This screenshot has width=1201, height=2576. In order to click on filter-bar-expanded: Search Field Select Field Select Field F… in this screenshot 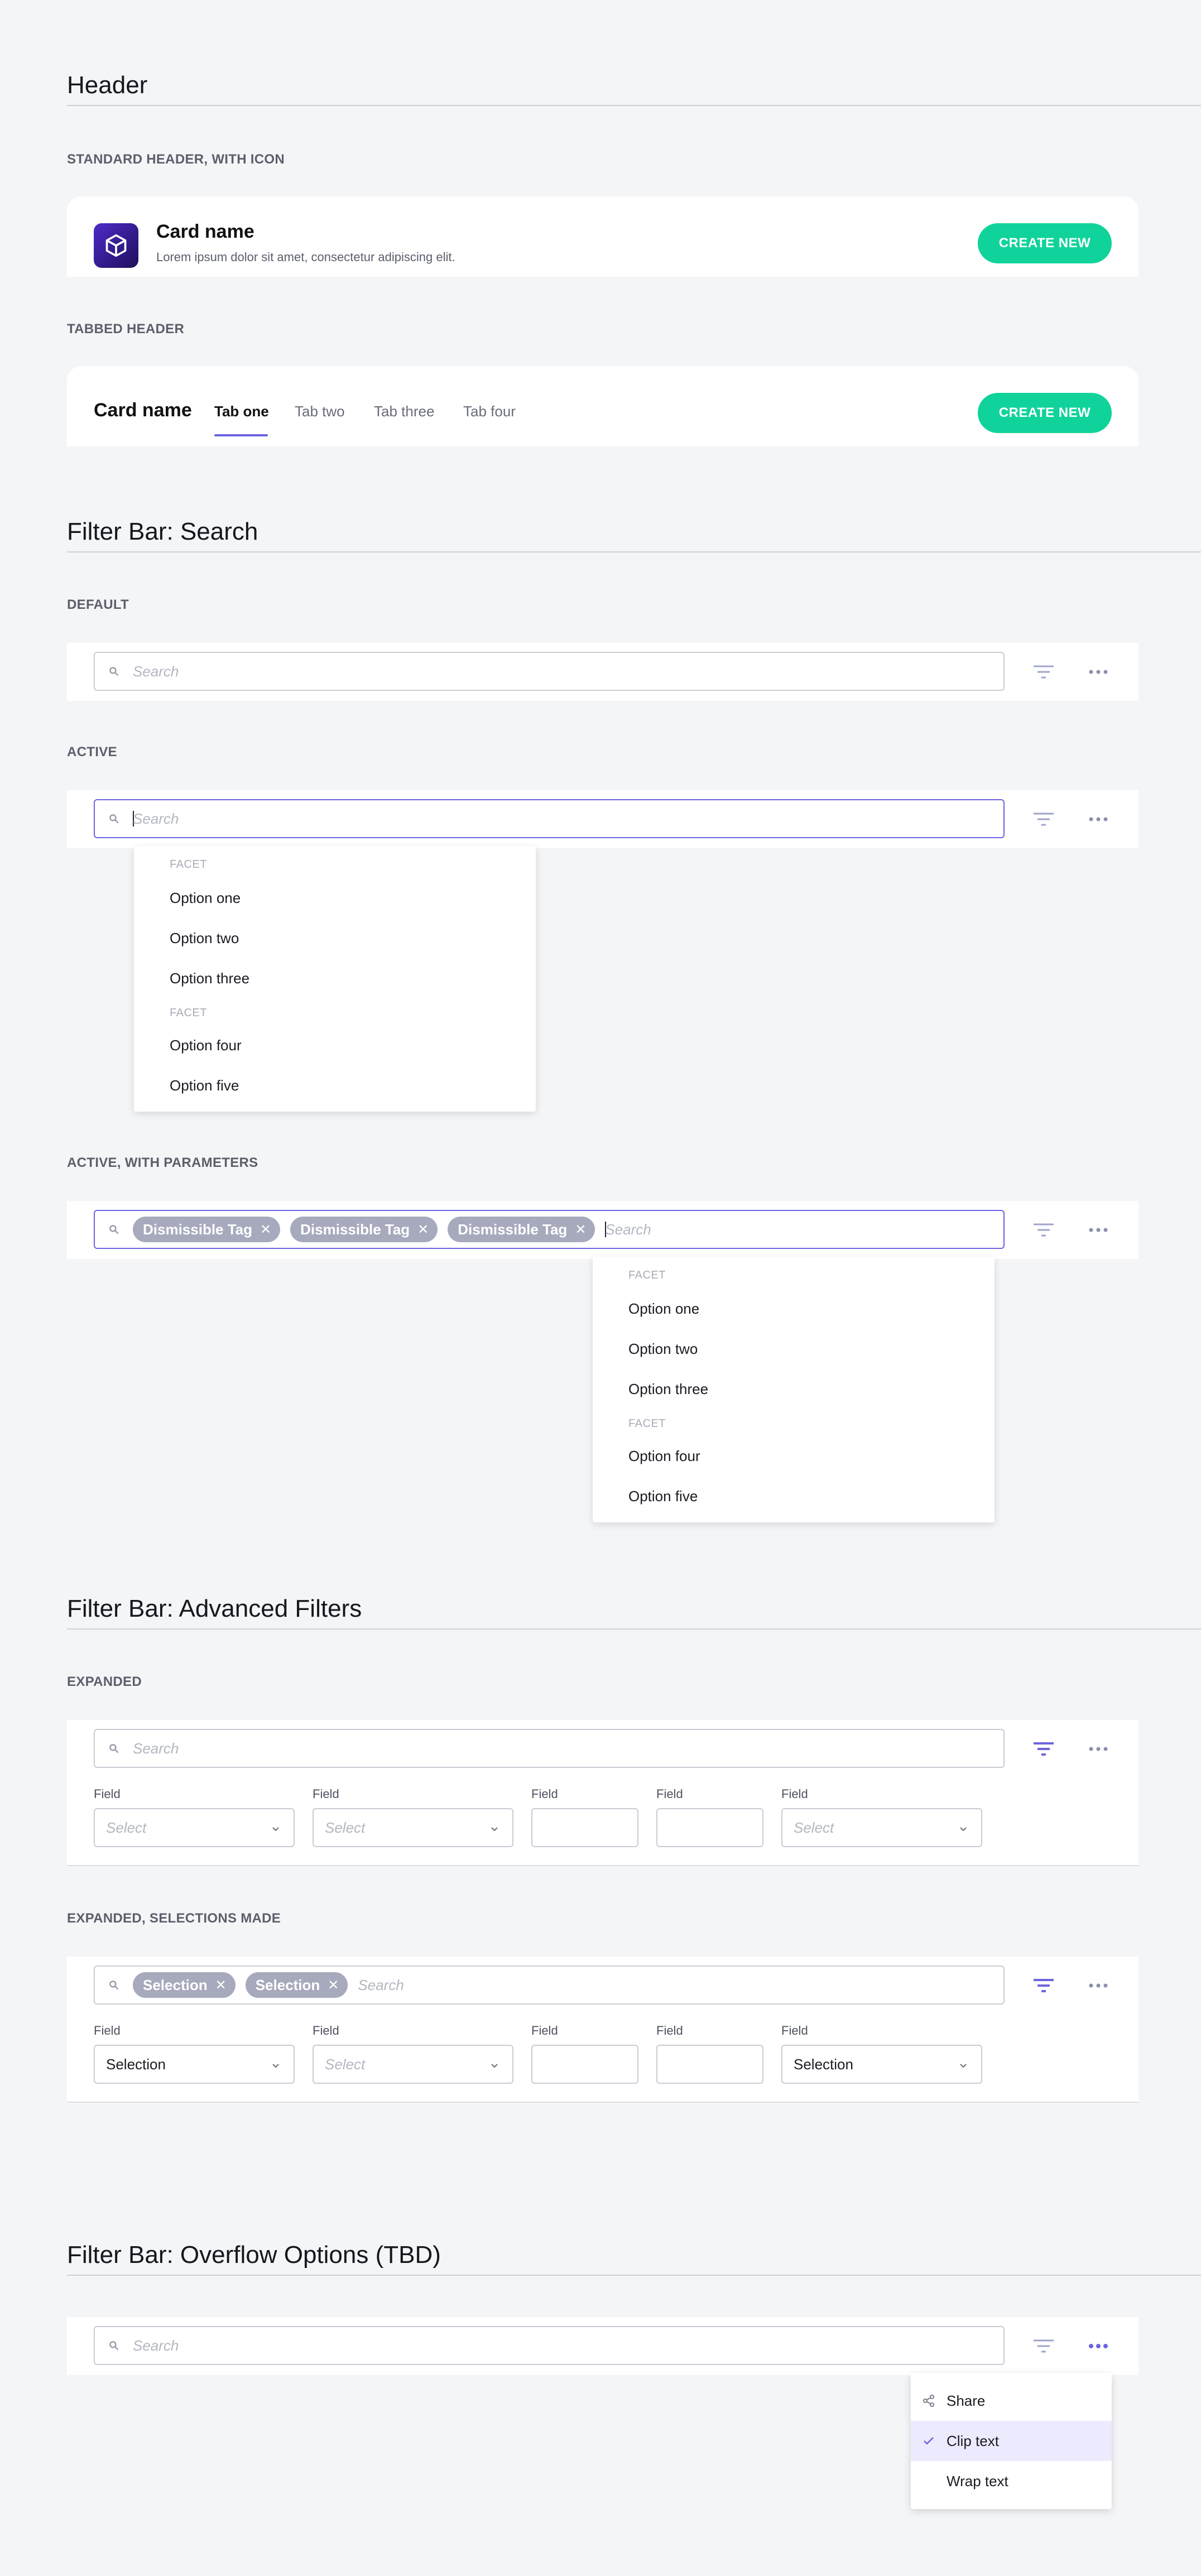, I will do `click(602, 1793)`.